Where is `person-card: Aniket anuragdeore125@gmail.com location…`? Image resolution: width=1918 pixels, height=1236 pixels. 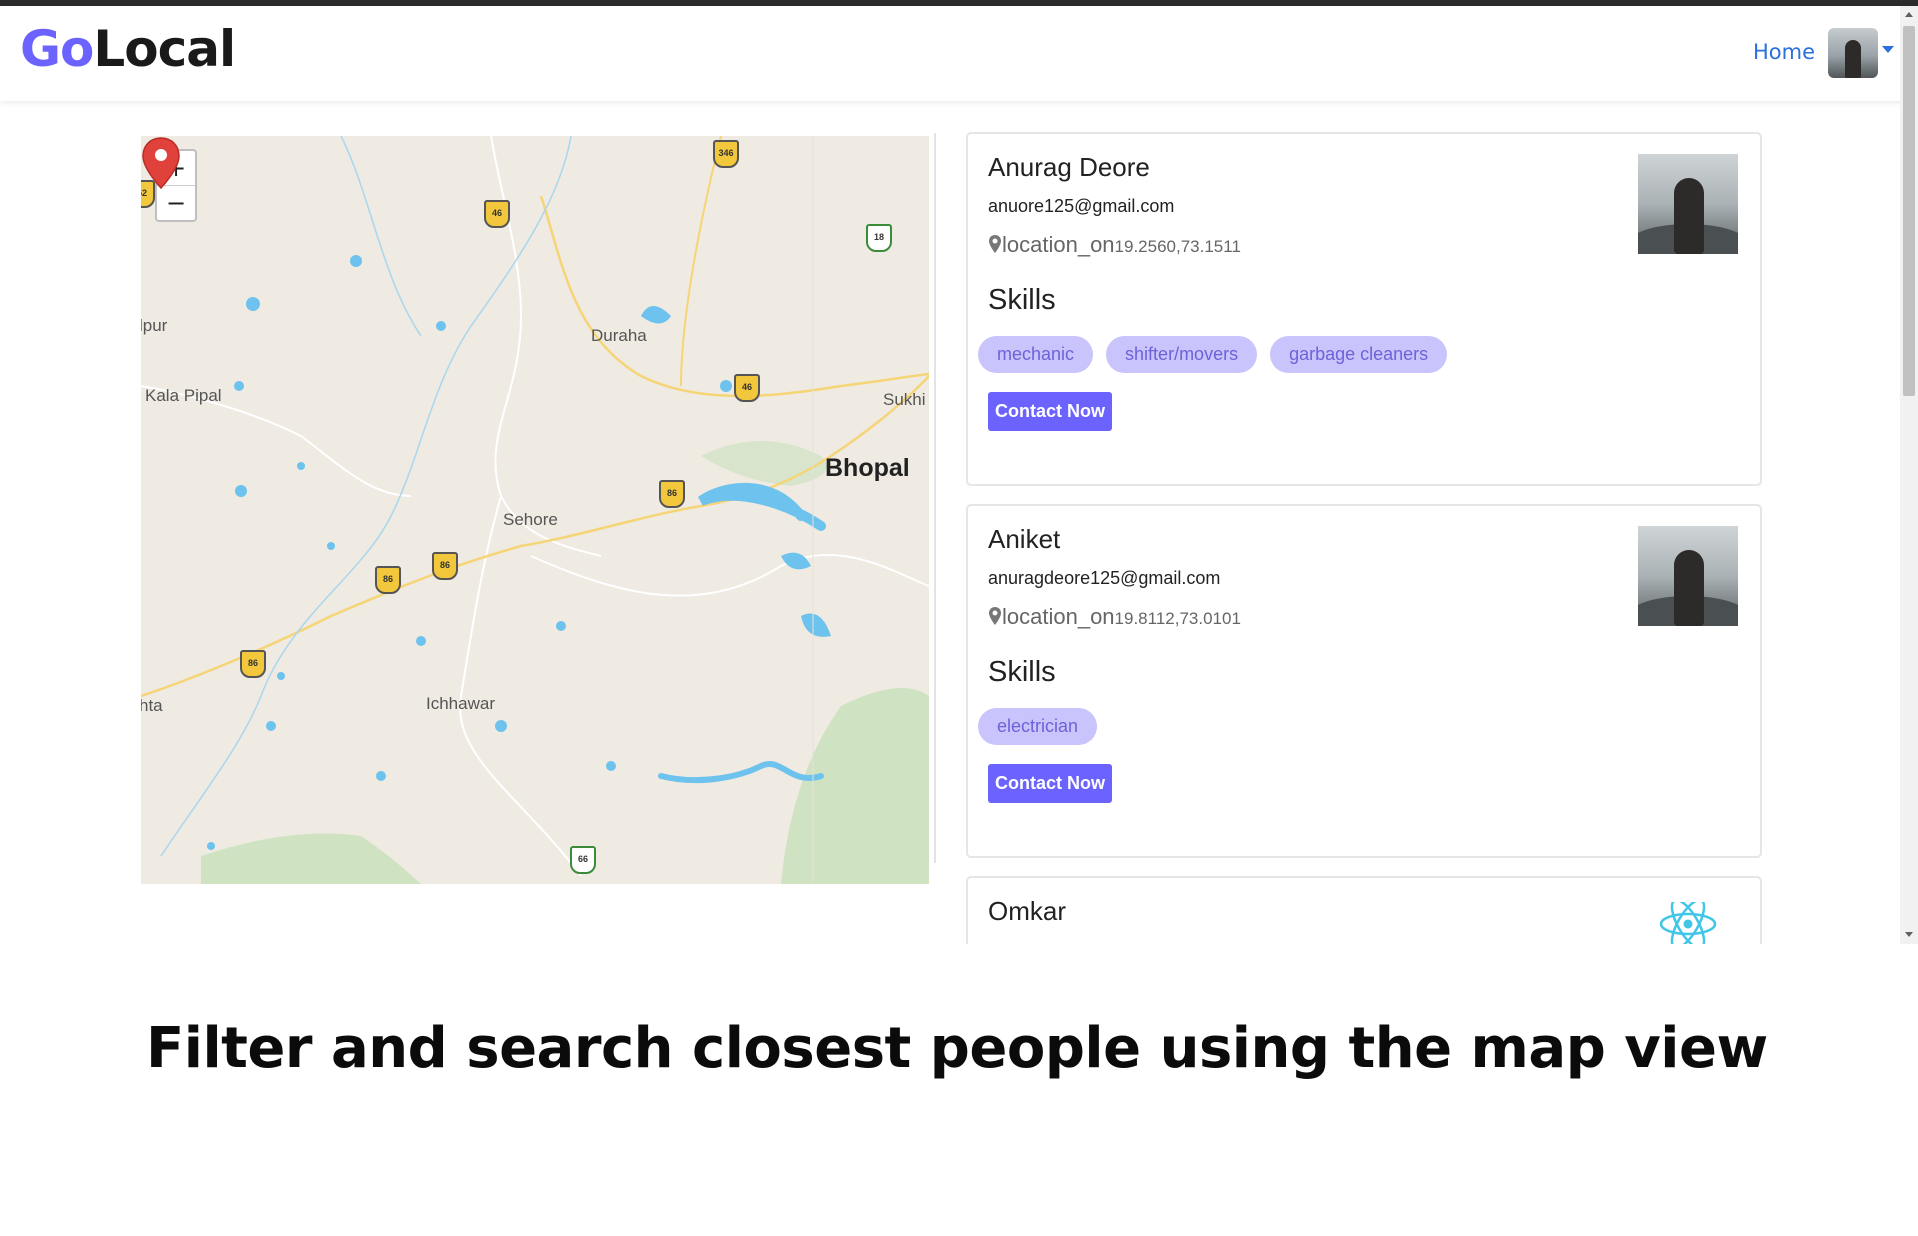
person-card: Aniket anuragdeore125@gmail.com location… is located at coordinates (1364, 681).